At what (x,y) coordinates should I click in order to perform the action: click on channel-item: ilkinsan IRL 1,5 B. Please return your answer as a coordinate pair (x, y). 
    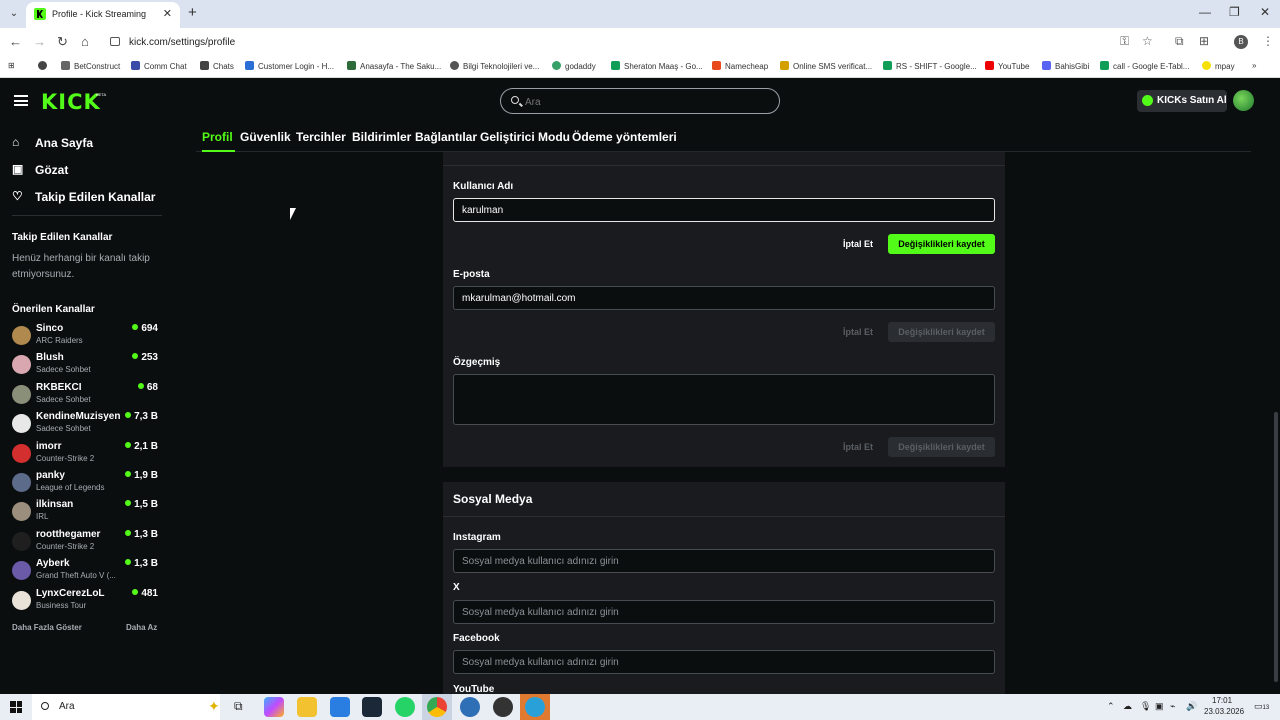
    Looking at the image, I should click on (87, 513).